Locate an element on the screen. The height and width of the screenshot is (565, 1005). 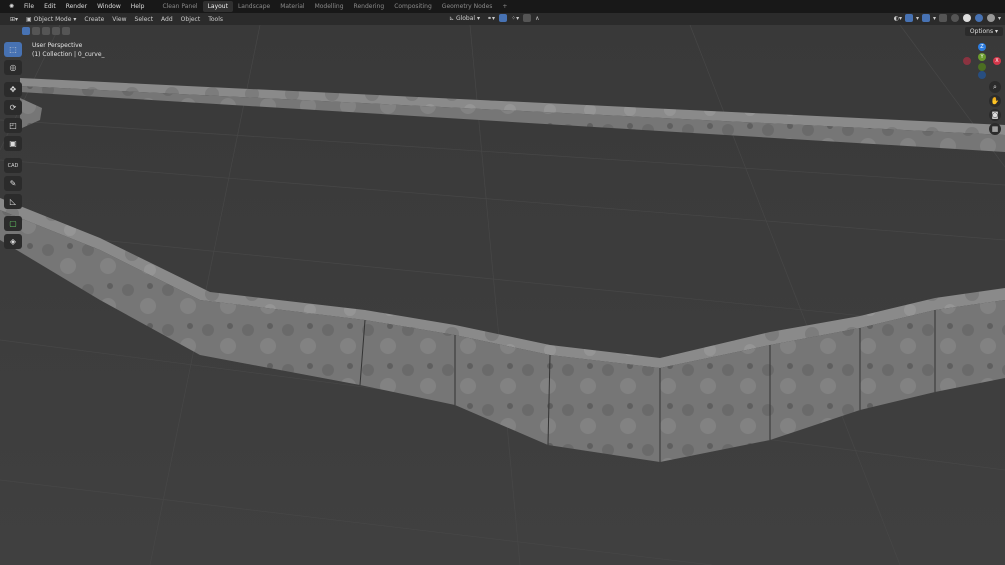
options-label: Options is located at coordinates (981, 31).